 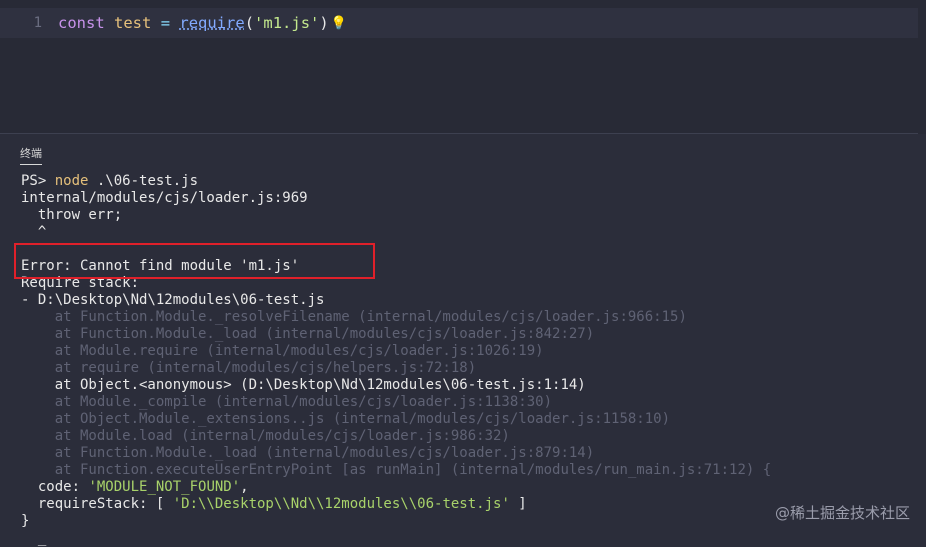 I want to click on terminal-command-args: .\06-test.js, so click(x=143, y=181).